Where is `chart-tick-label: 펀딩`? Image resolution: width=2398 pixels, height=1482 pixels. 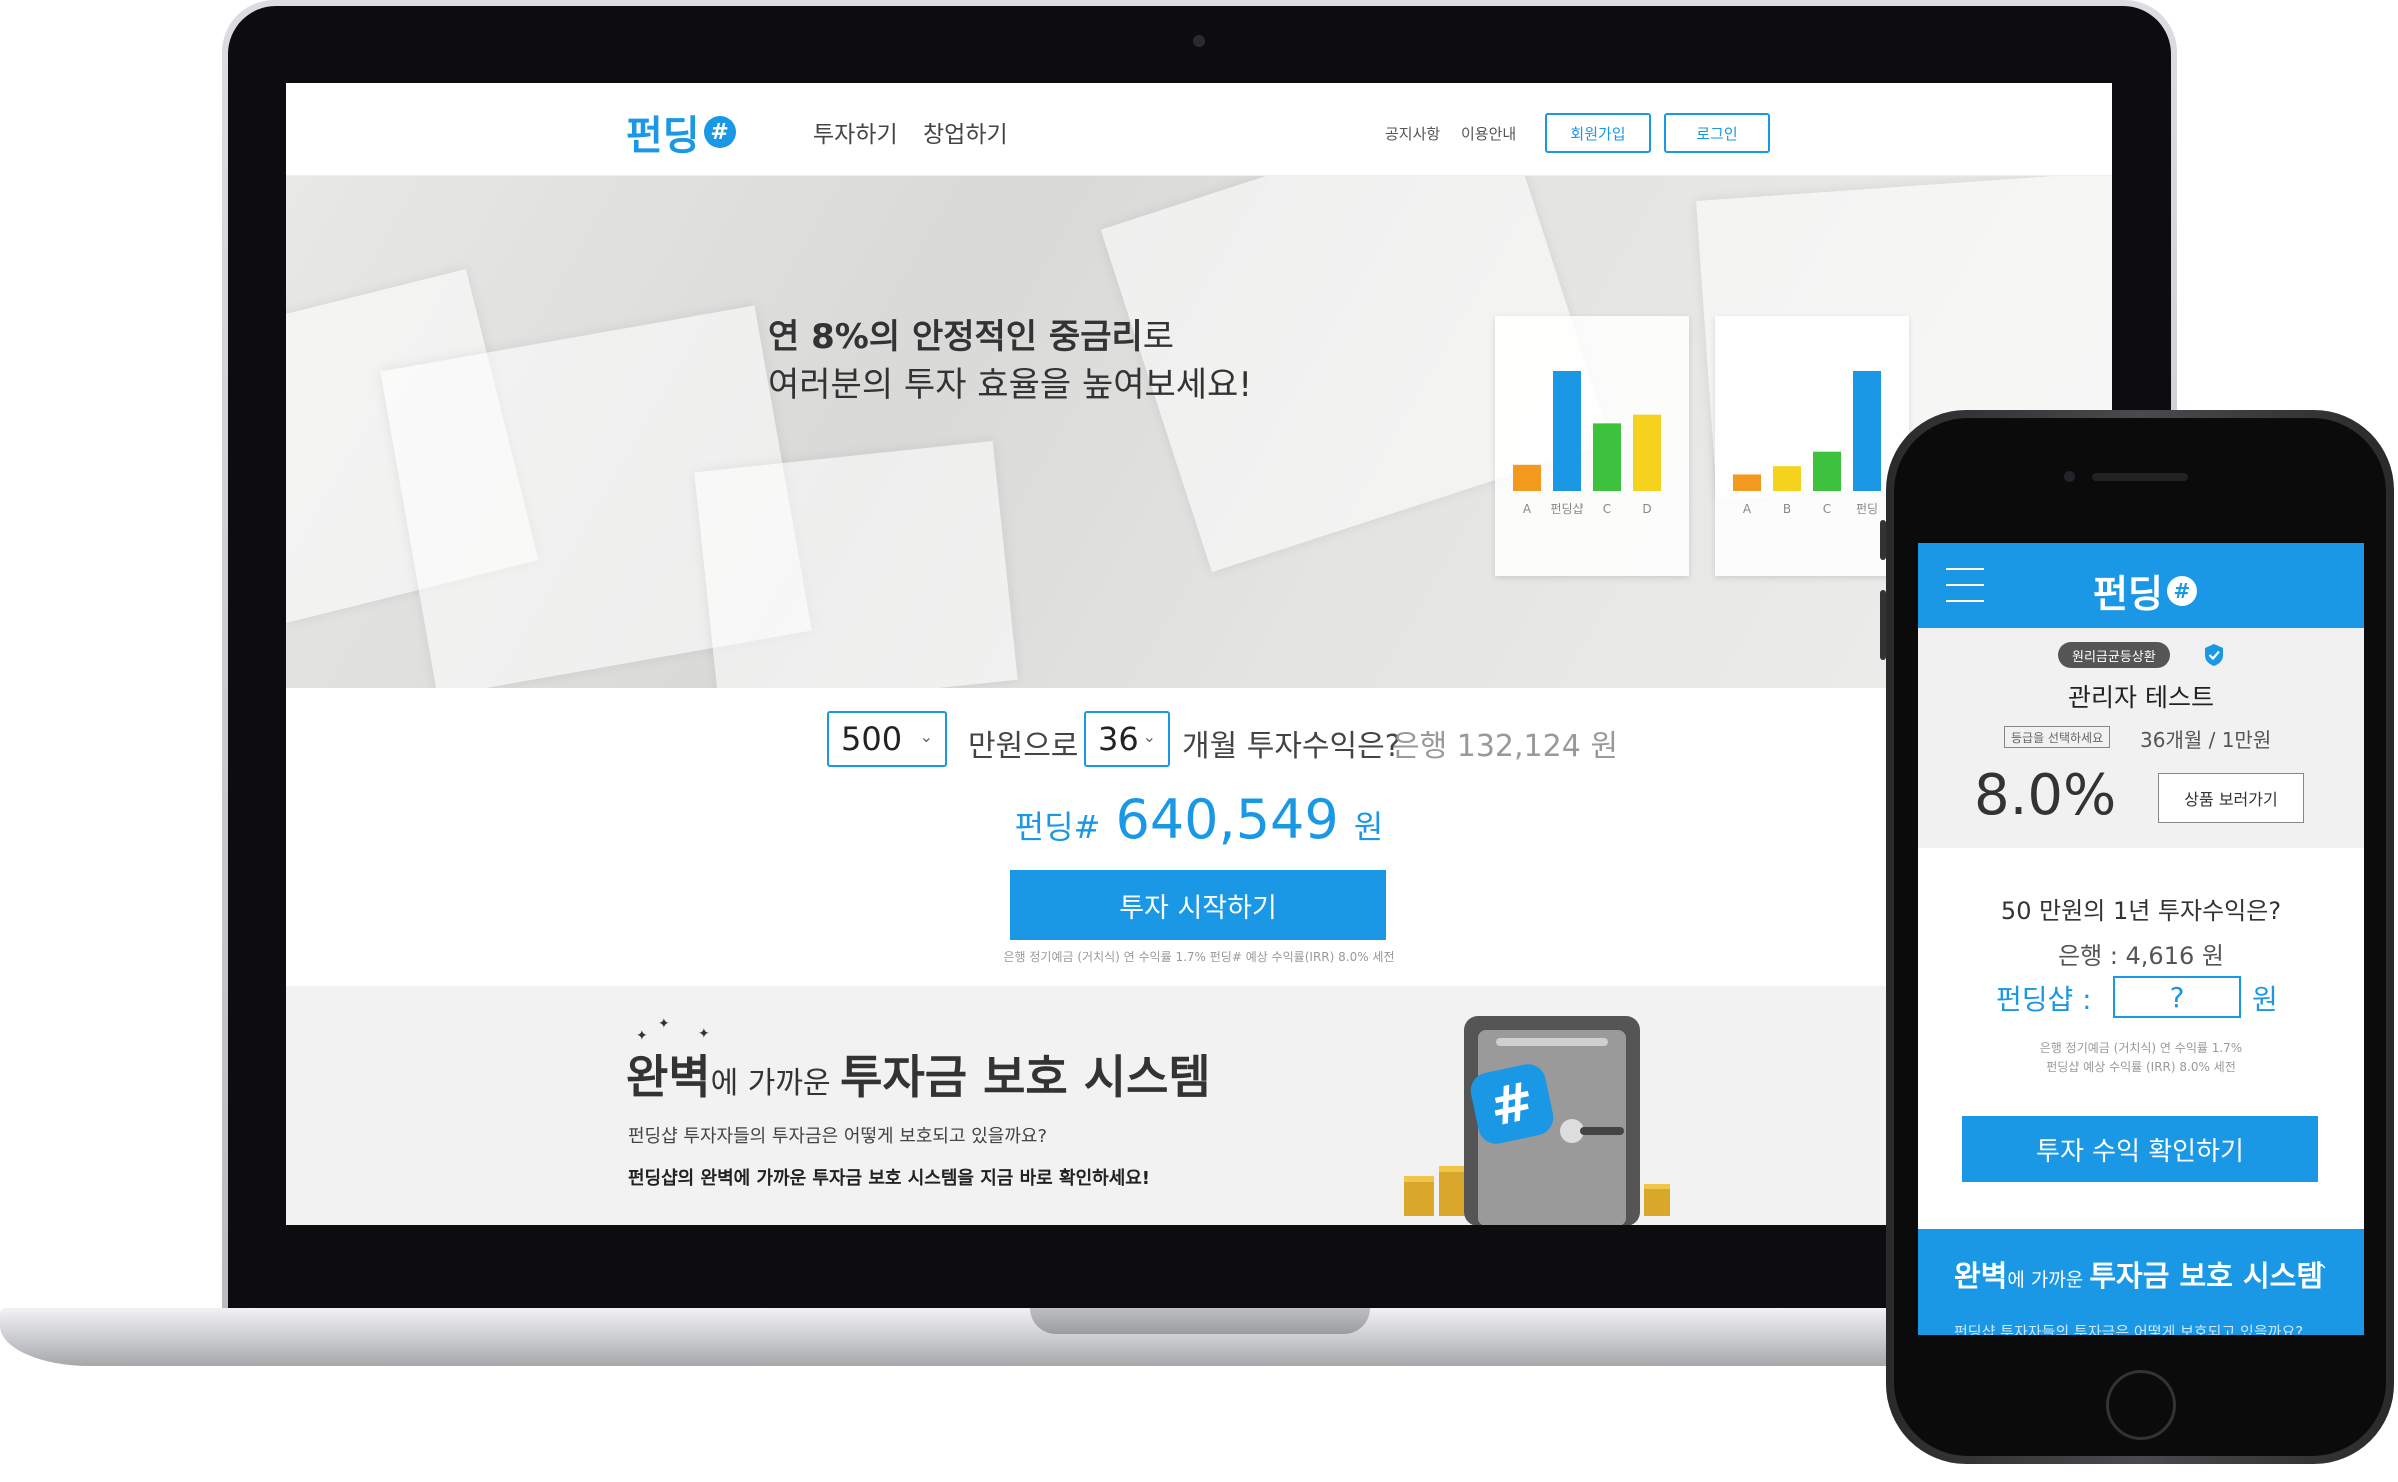 chart-tick-label: 펀딩 is located at coordinates (1867, 509).